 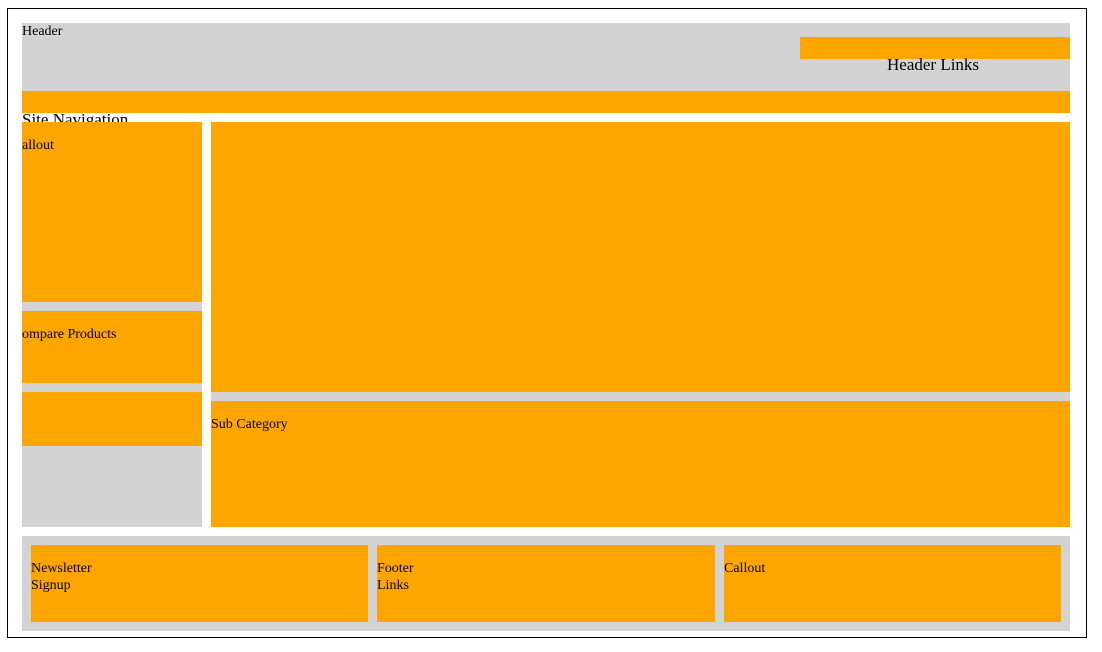 What do you see at coordinates (42, 31) in the screenshot?
I see `header-label: Header` at bounding box center [42, 31].